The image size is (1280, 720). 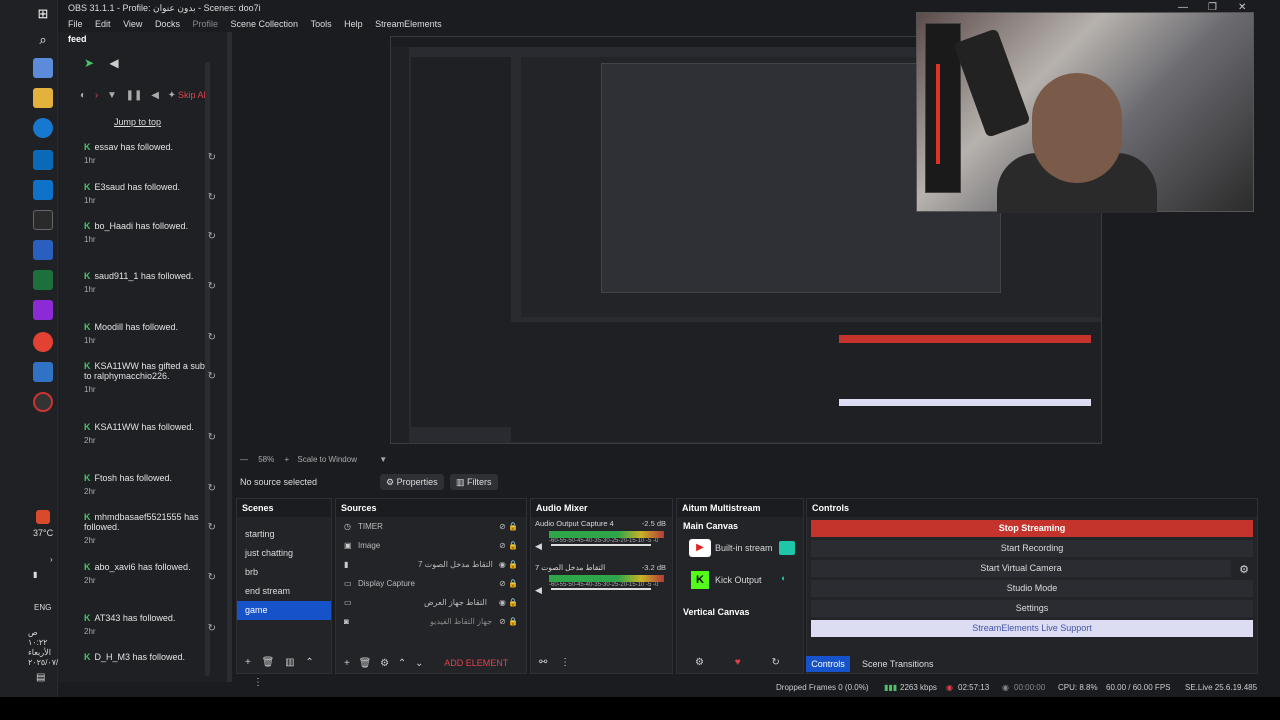 What do you see at coordinates (431, 545) in the screenshot?
I see `source-item: ▣ Image ⊘ 🔒` at bounding box center [431, 545].